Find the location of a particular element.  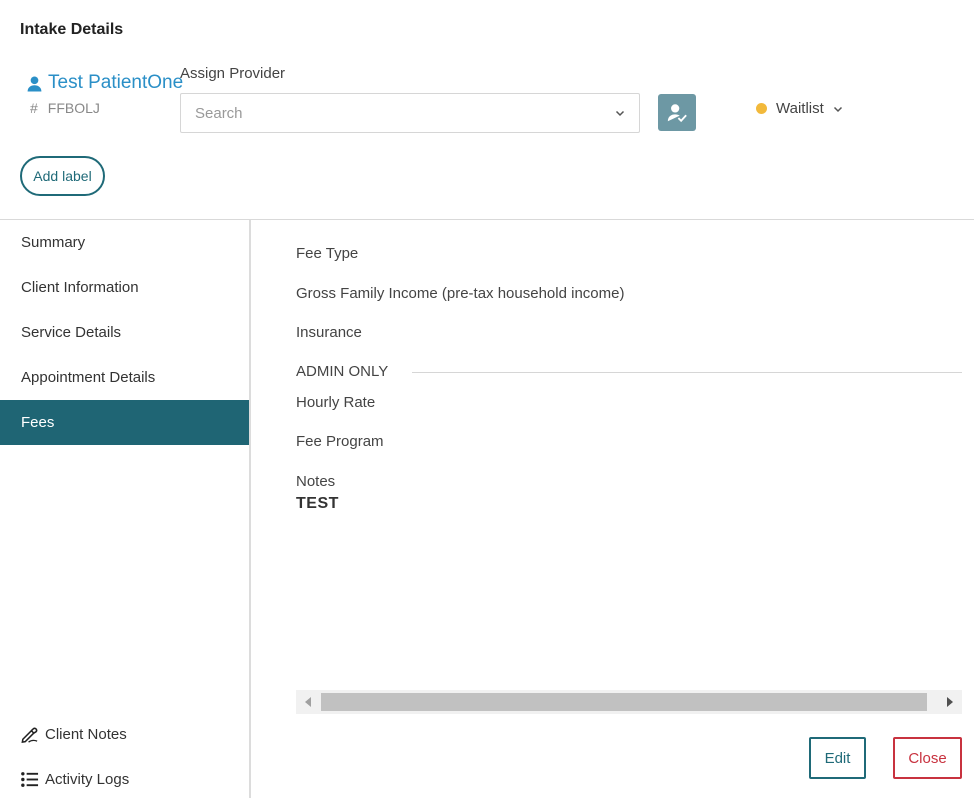

scroll-left-arrow is located at coordinates (308, 702).